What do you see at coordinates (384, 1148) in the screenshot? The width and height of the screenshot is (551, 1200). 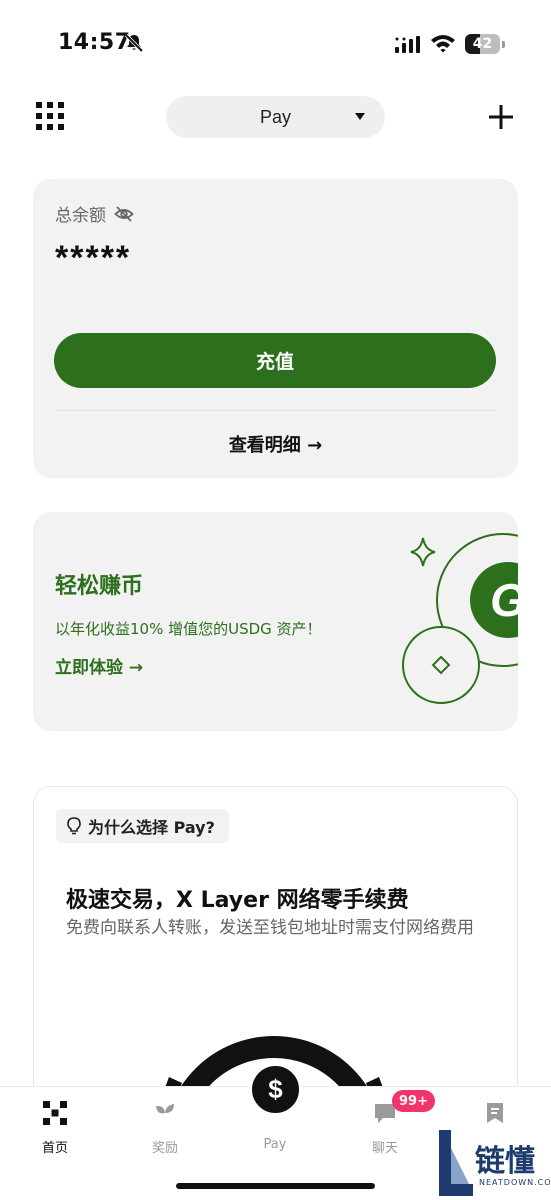 I see `tab-label: 聊天` at bounding box center [384, 1148].